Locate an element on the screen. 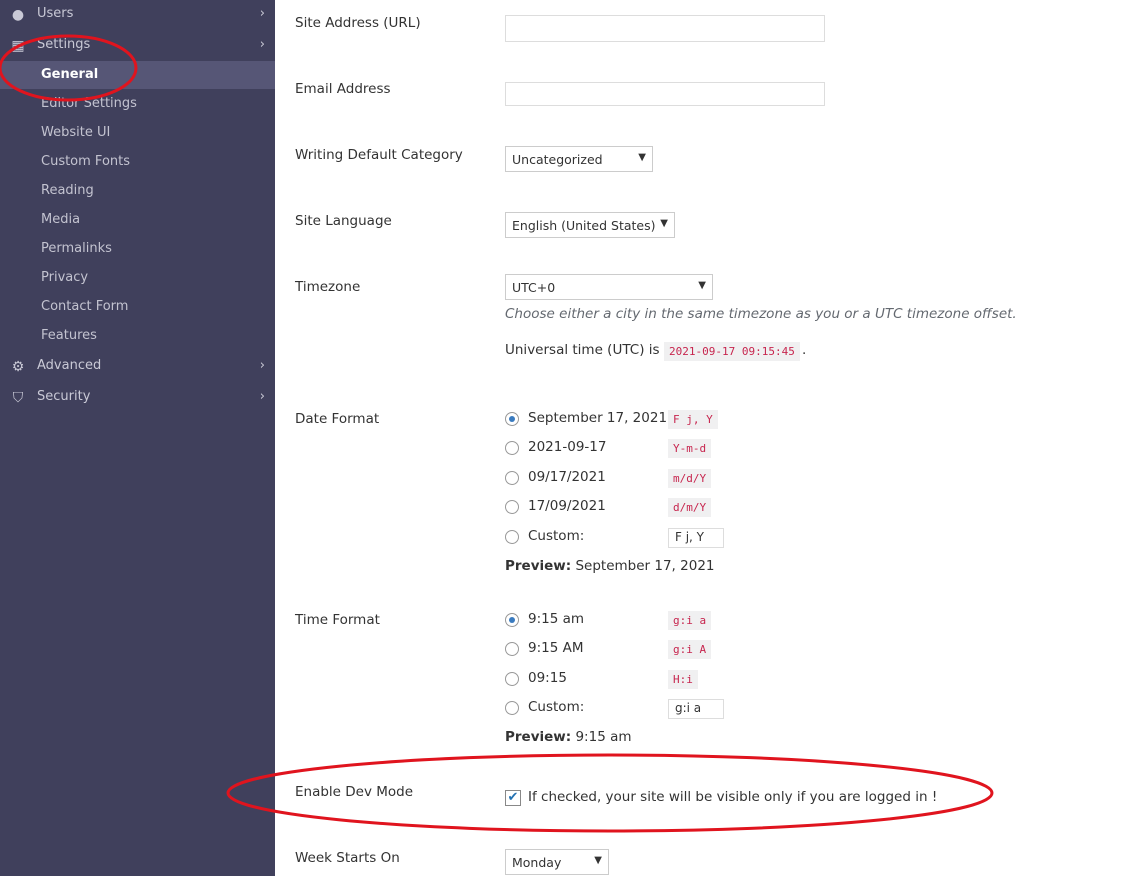 This screenshot has height=876, width=1131. language-select: English (United States) ▼ is located at coordinates (590, 225).